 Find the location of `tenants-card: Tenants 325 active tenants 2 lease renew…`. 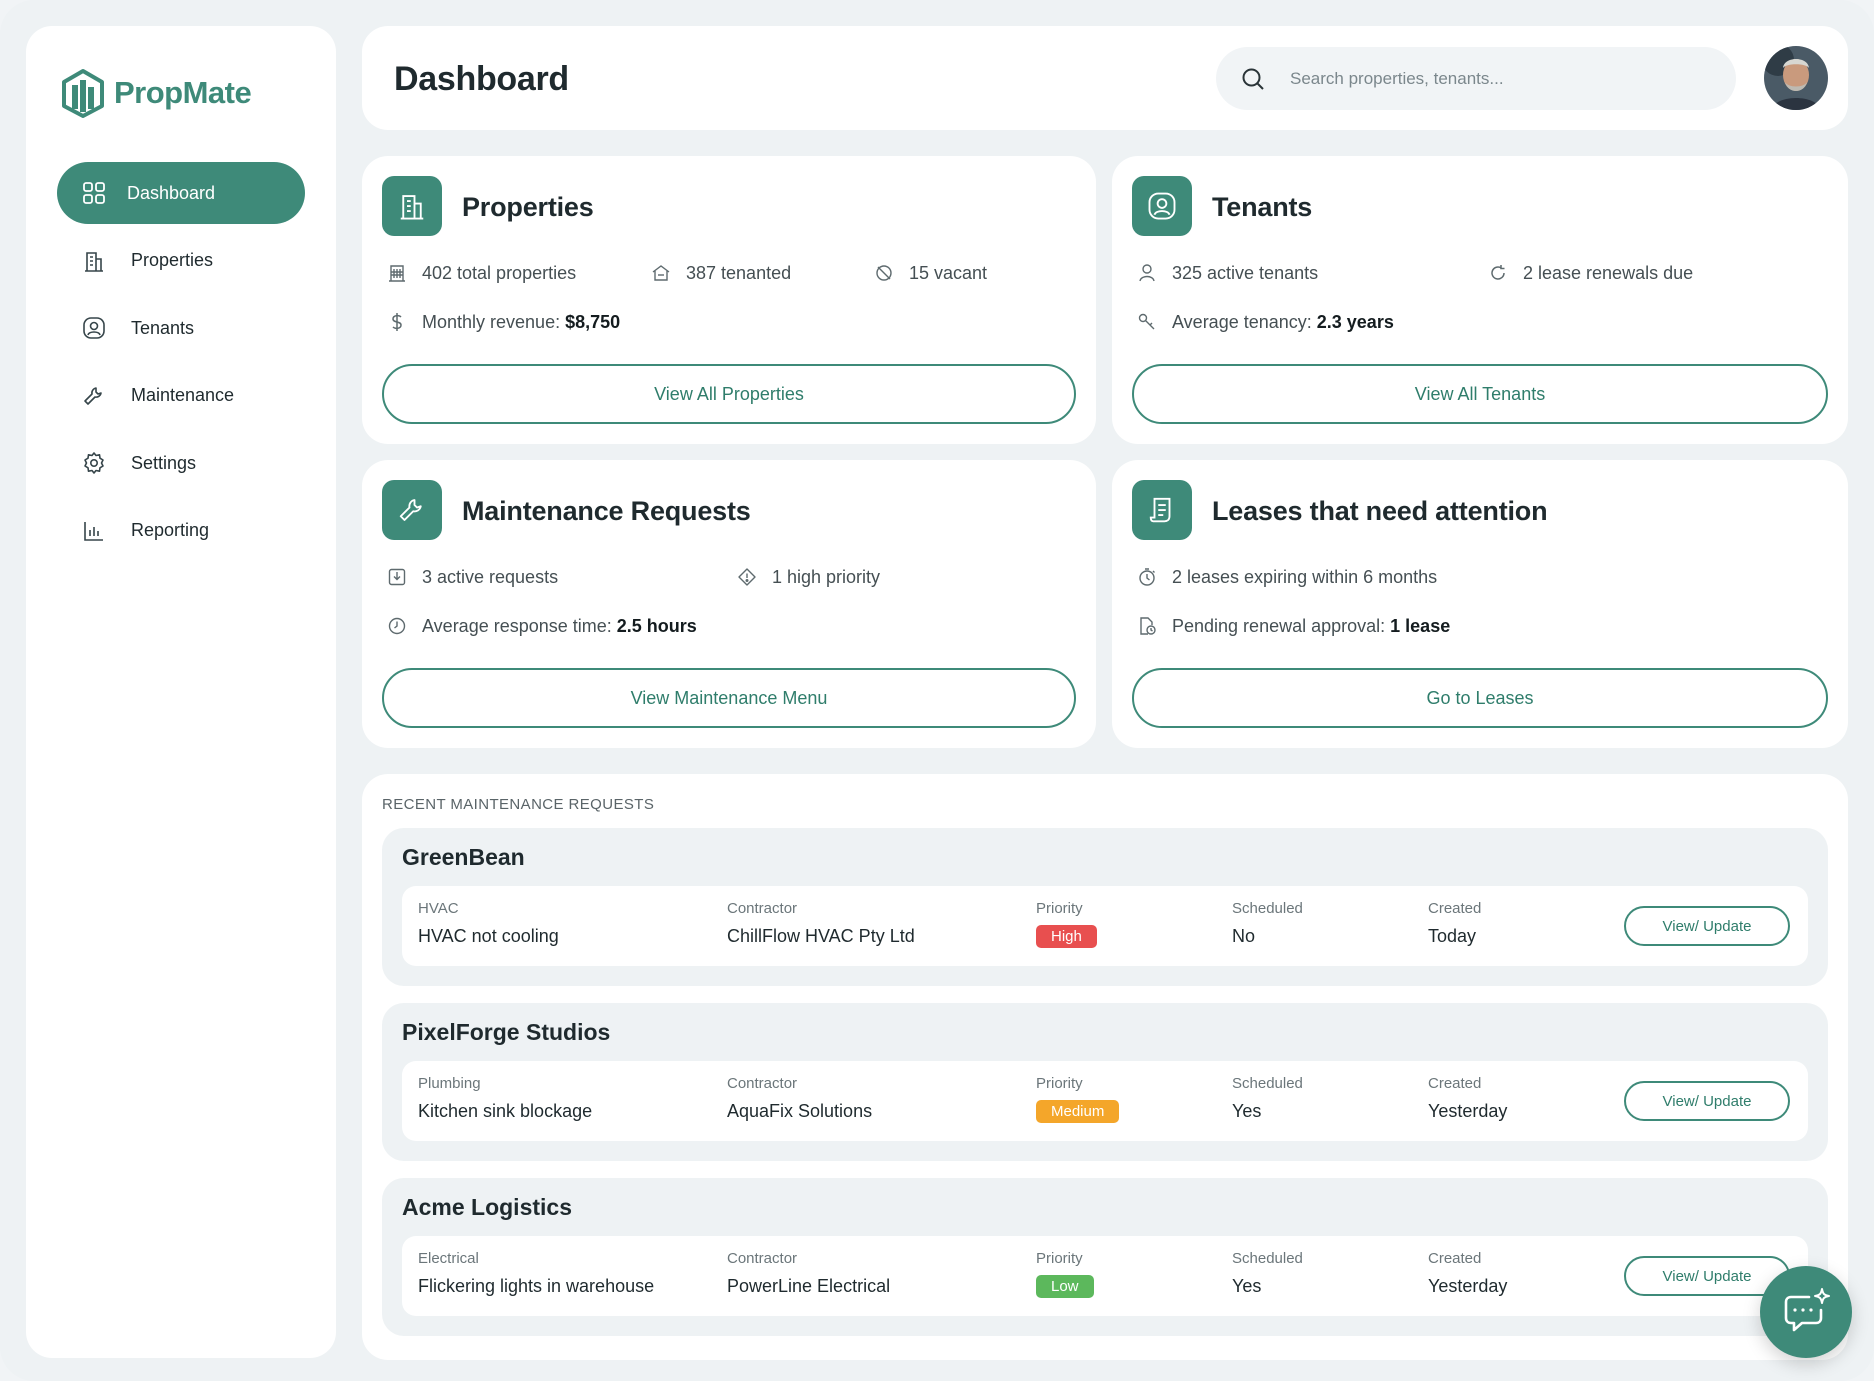

tenants-card: Tenants 325 active tenants 2 lease renew… is located at coordinates (1480, 300).